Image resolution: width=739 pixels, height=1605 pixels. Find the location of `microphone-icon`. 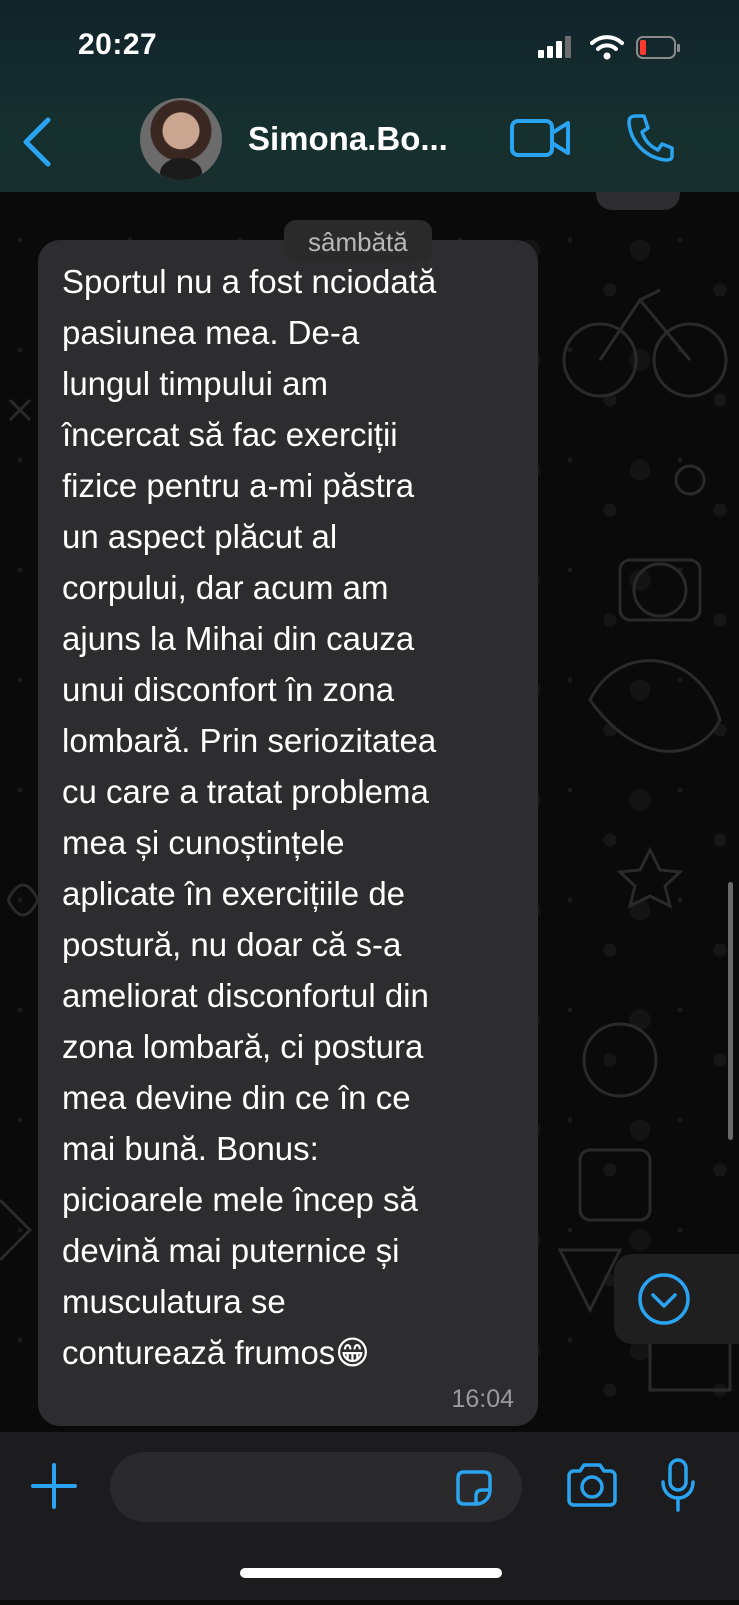

microphone-icon is located at coordinates (678, 1486).